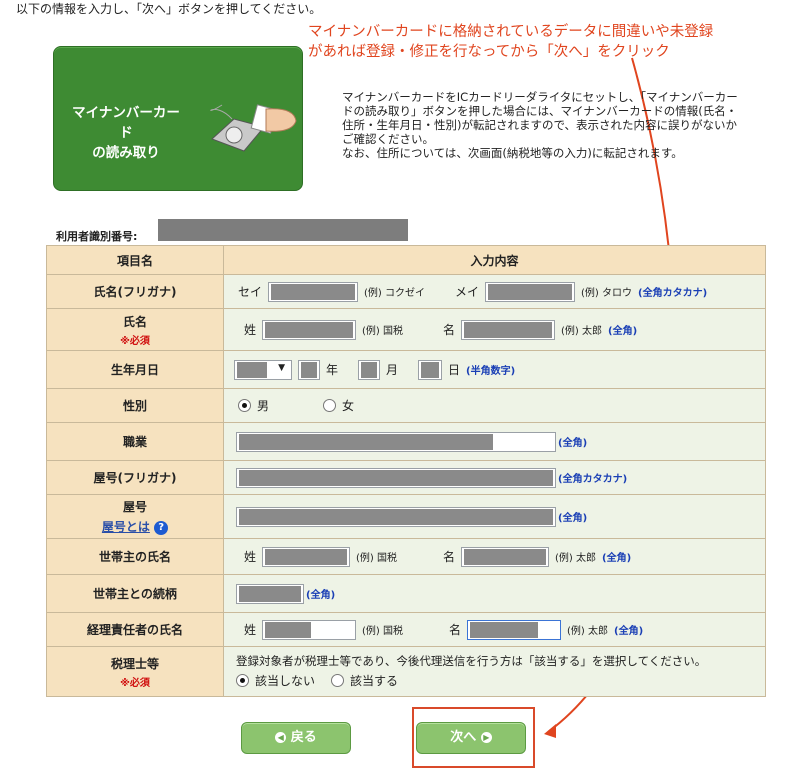  What do you see at coordinates (581, 331) in the screenshot?
I see `name-mei-example: (例) 太郎` at bounding box center [581, 331].